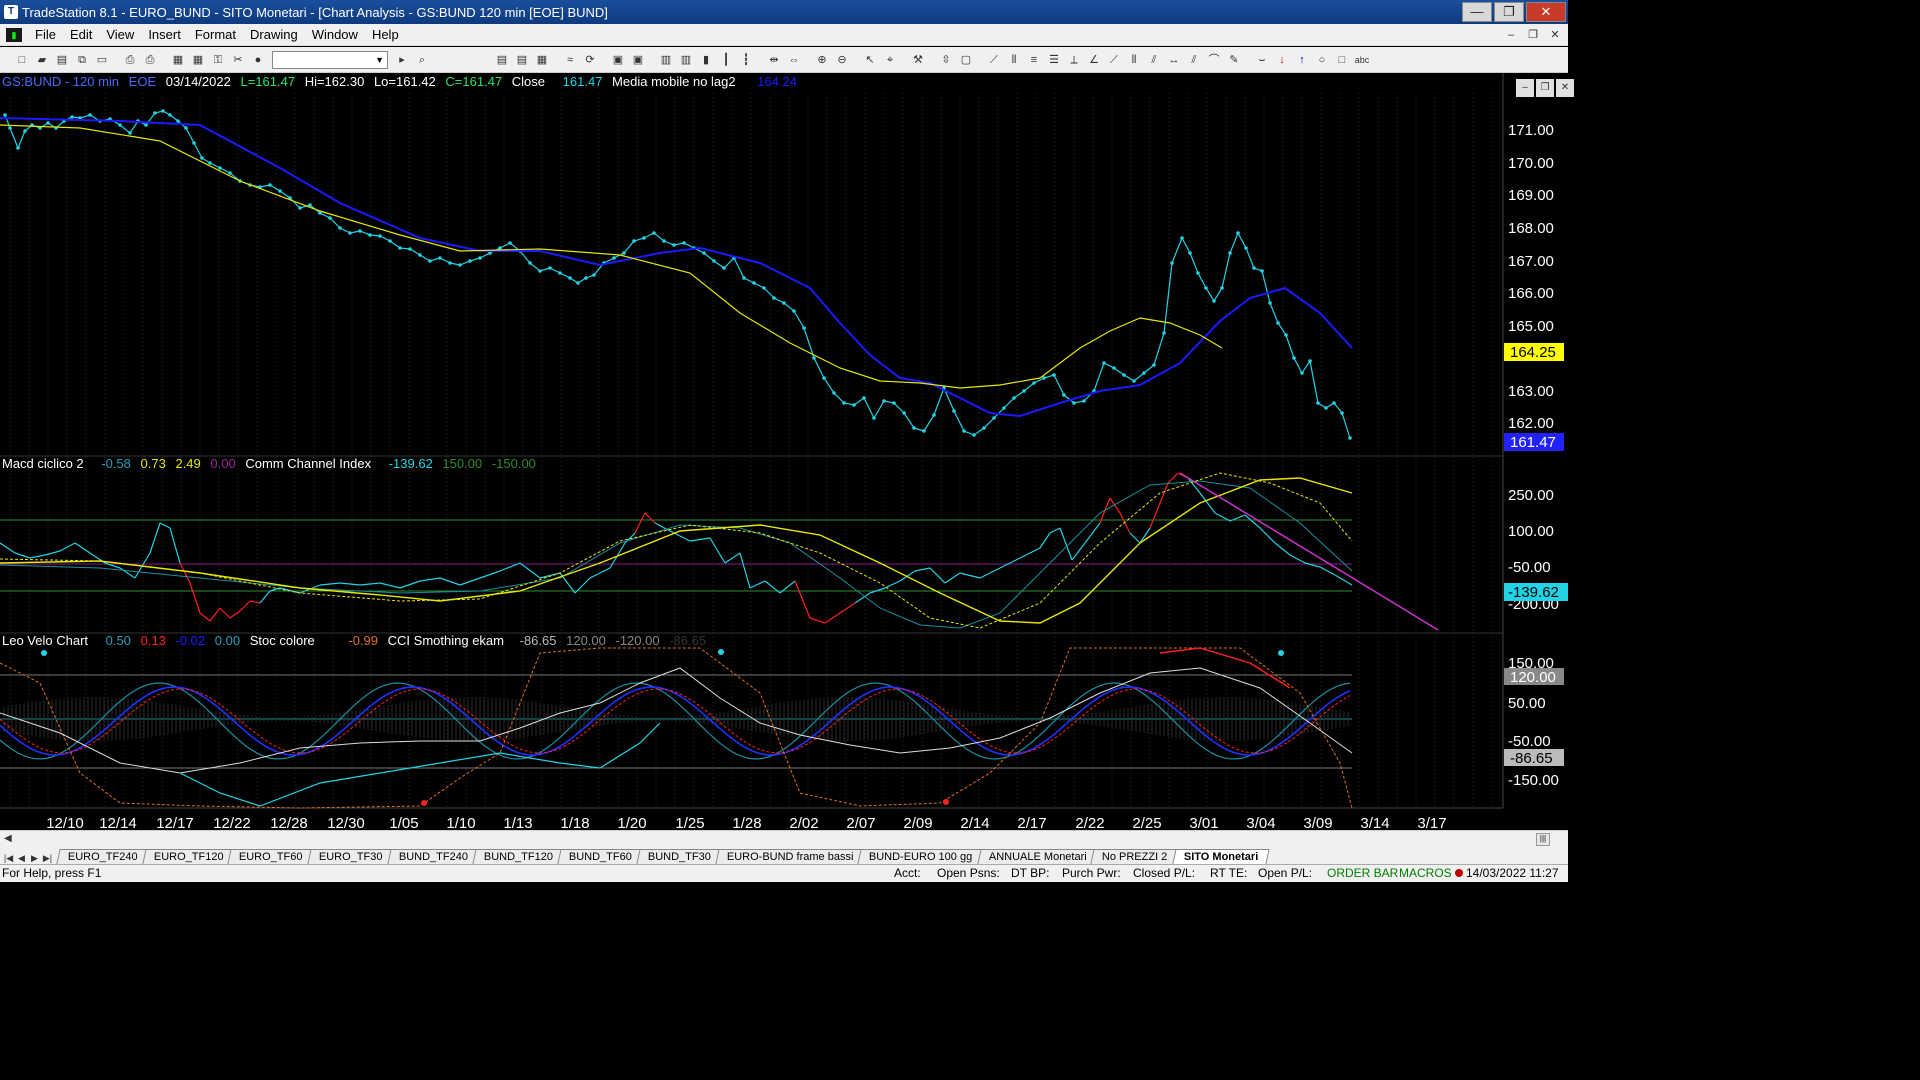  I want to click on fib-icon: ☰, so click(1054, 60).